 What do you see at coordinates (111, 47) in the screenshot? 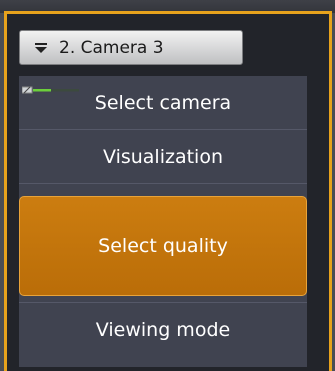
I see `camera-selector-label: 2. Camera 3` at bounding box center [111, 47].